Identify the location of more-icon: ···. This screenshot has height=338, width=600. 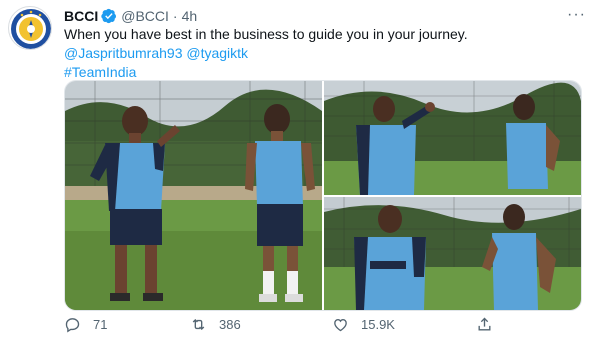
(576, 15).